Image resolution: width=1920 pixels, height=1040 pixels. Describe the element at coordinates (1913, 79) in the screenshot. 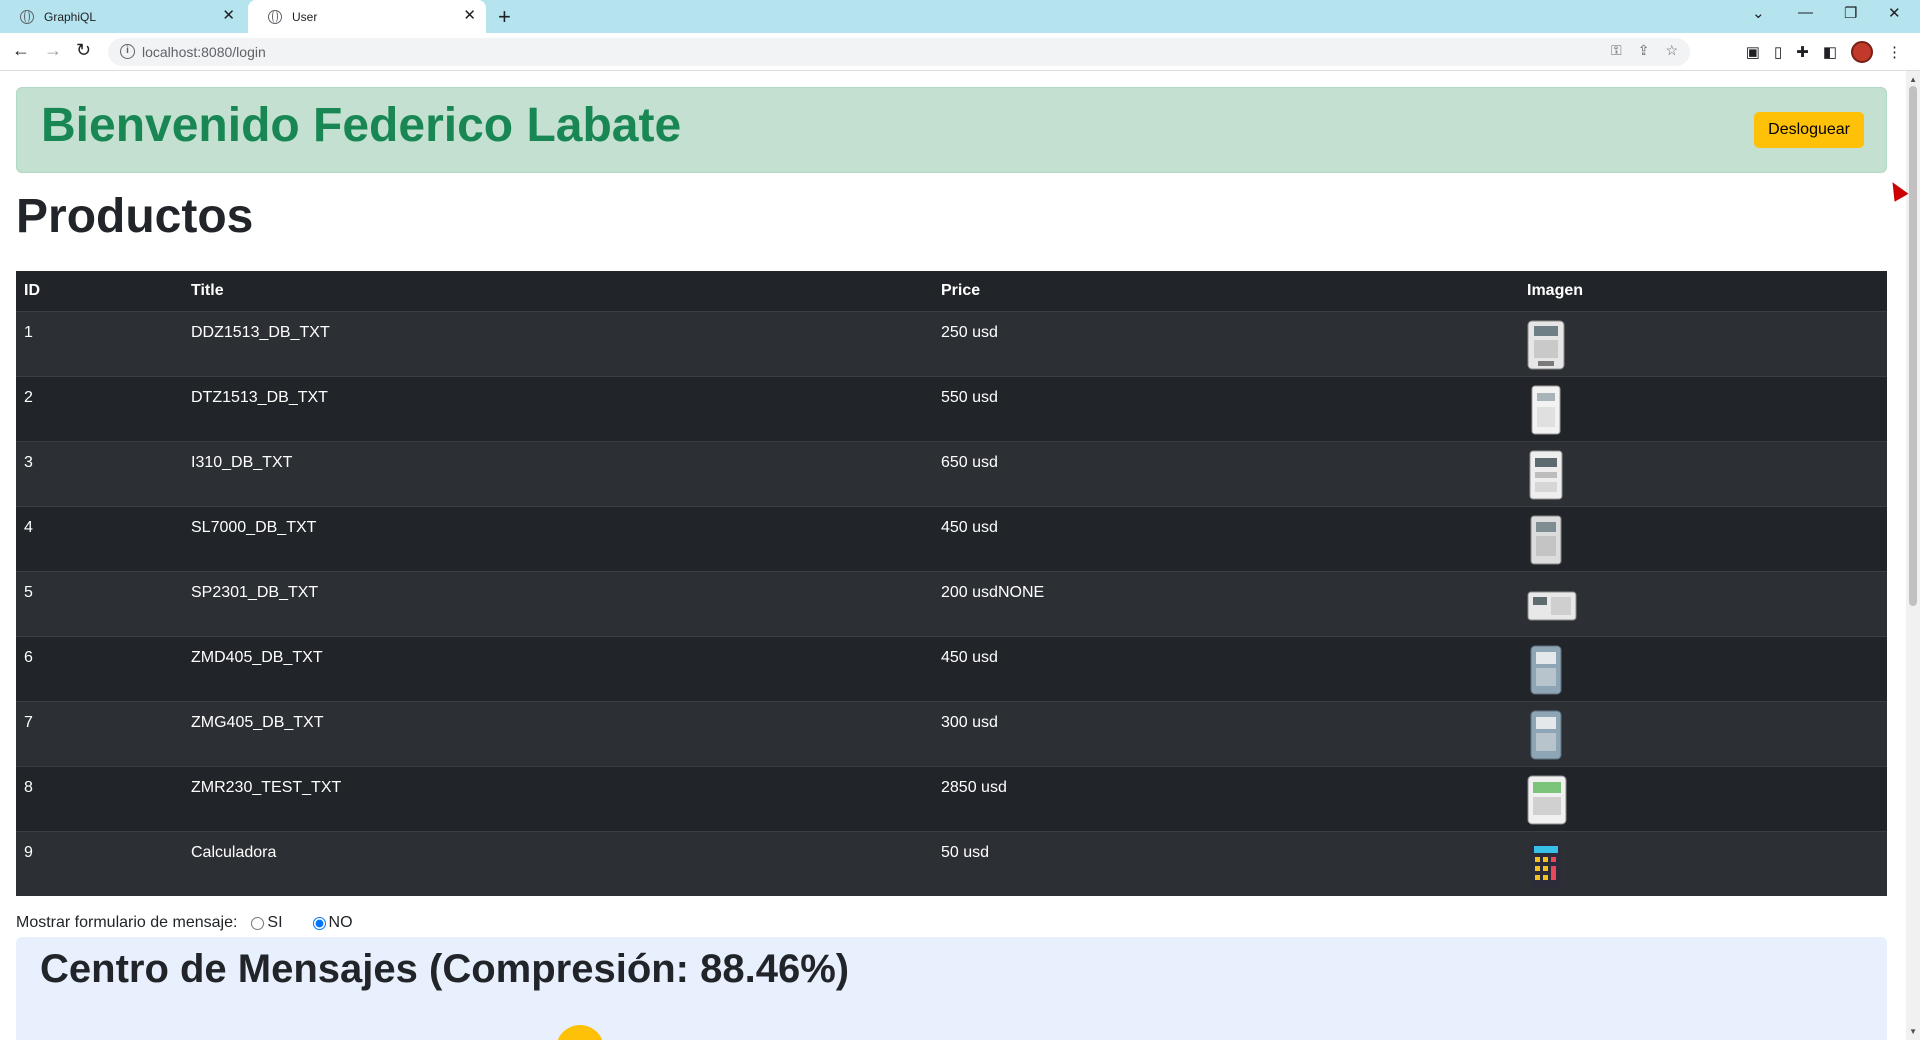

I see `scroll-up-icon: ▲` at that location.